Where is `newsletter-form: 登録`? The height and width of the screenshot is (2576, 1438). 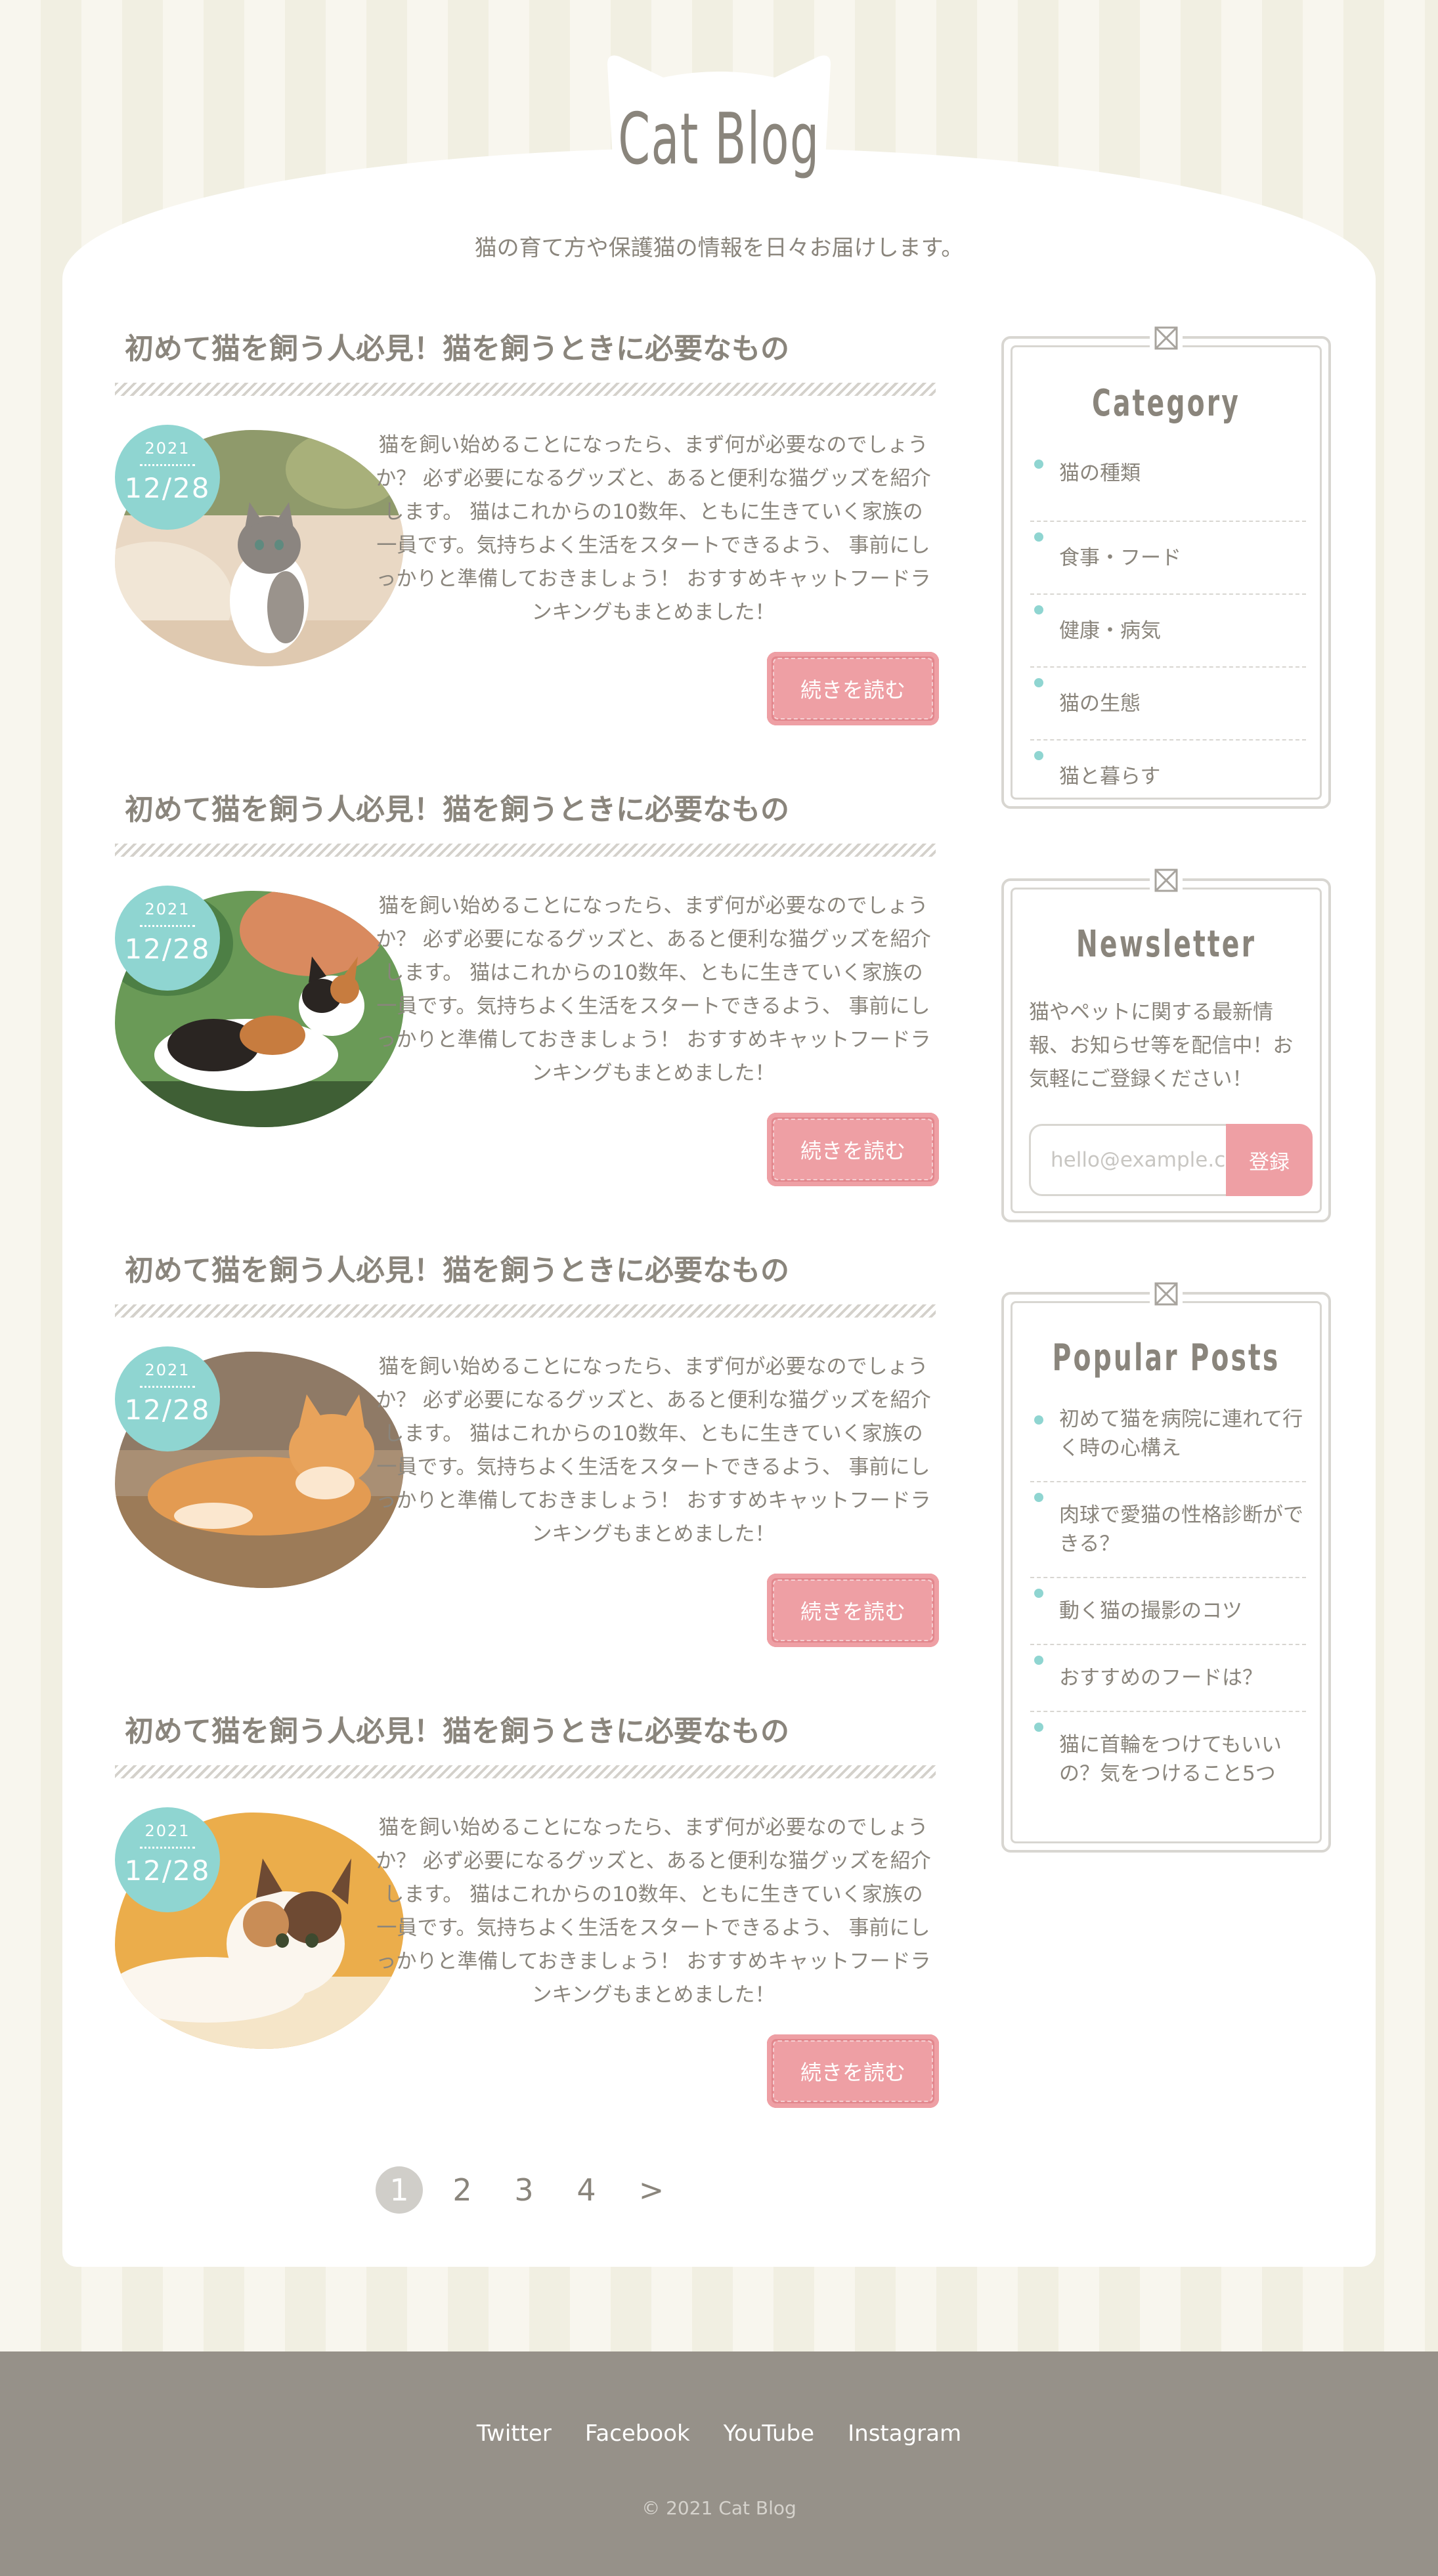 newsletter-form: 登録 is located at coordinates (1171, 1160).